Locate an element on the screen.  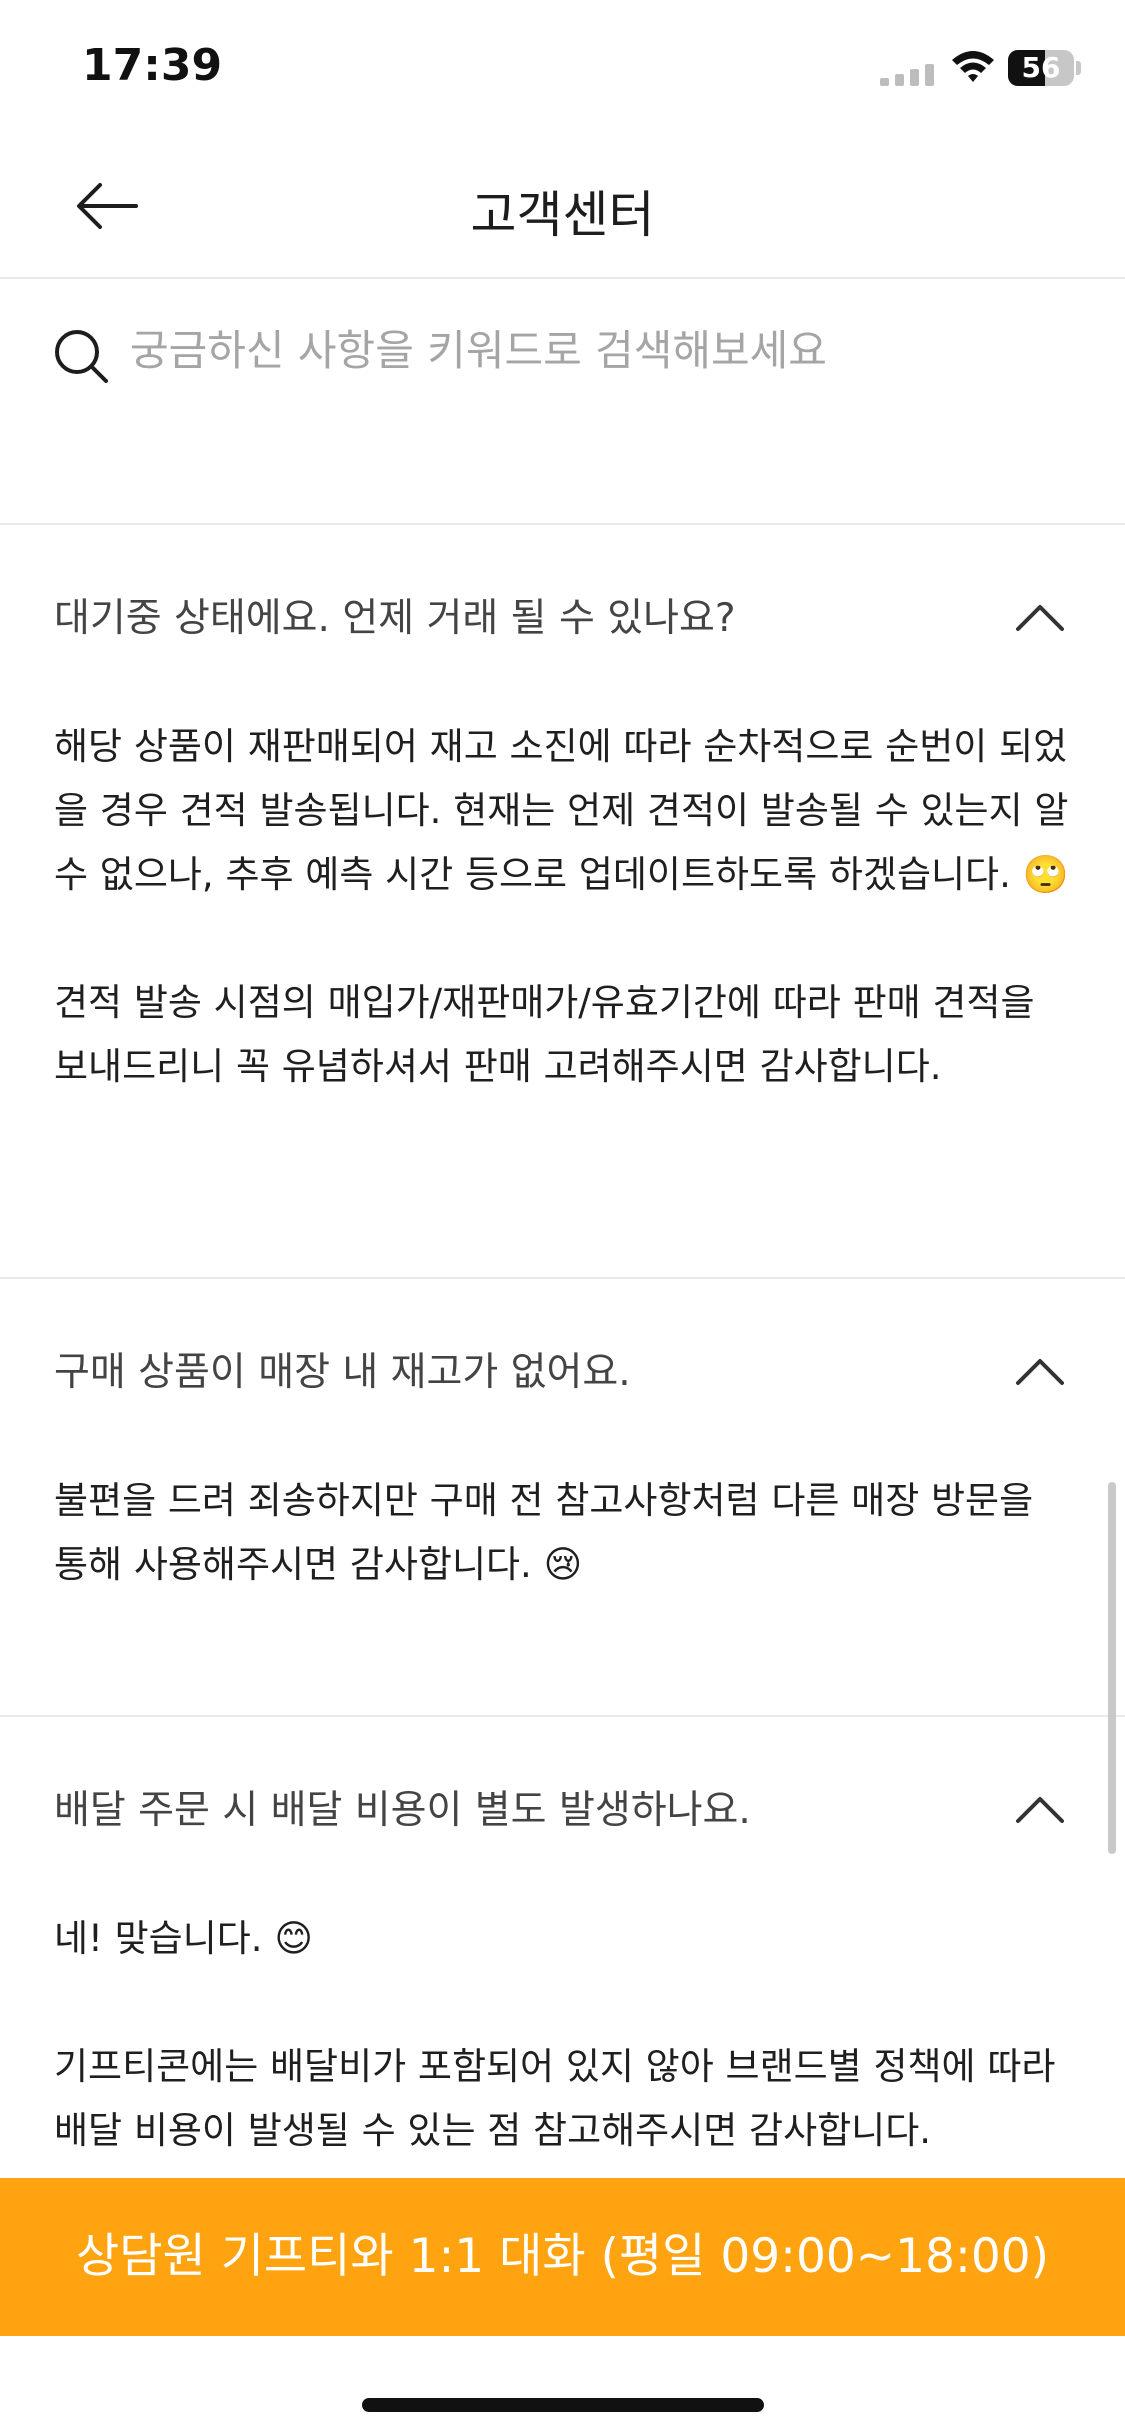
status-time: 17:39 is located at coordinates (152, 65).